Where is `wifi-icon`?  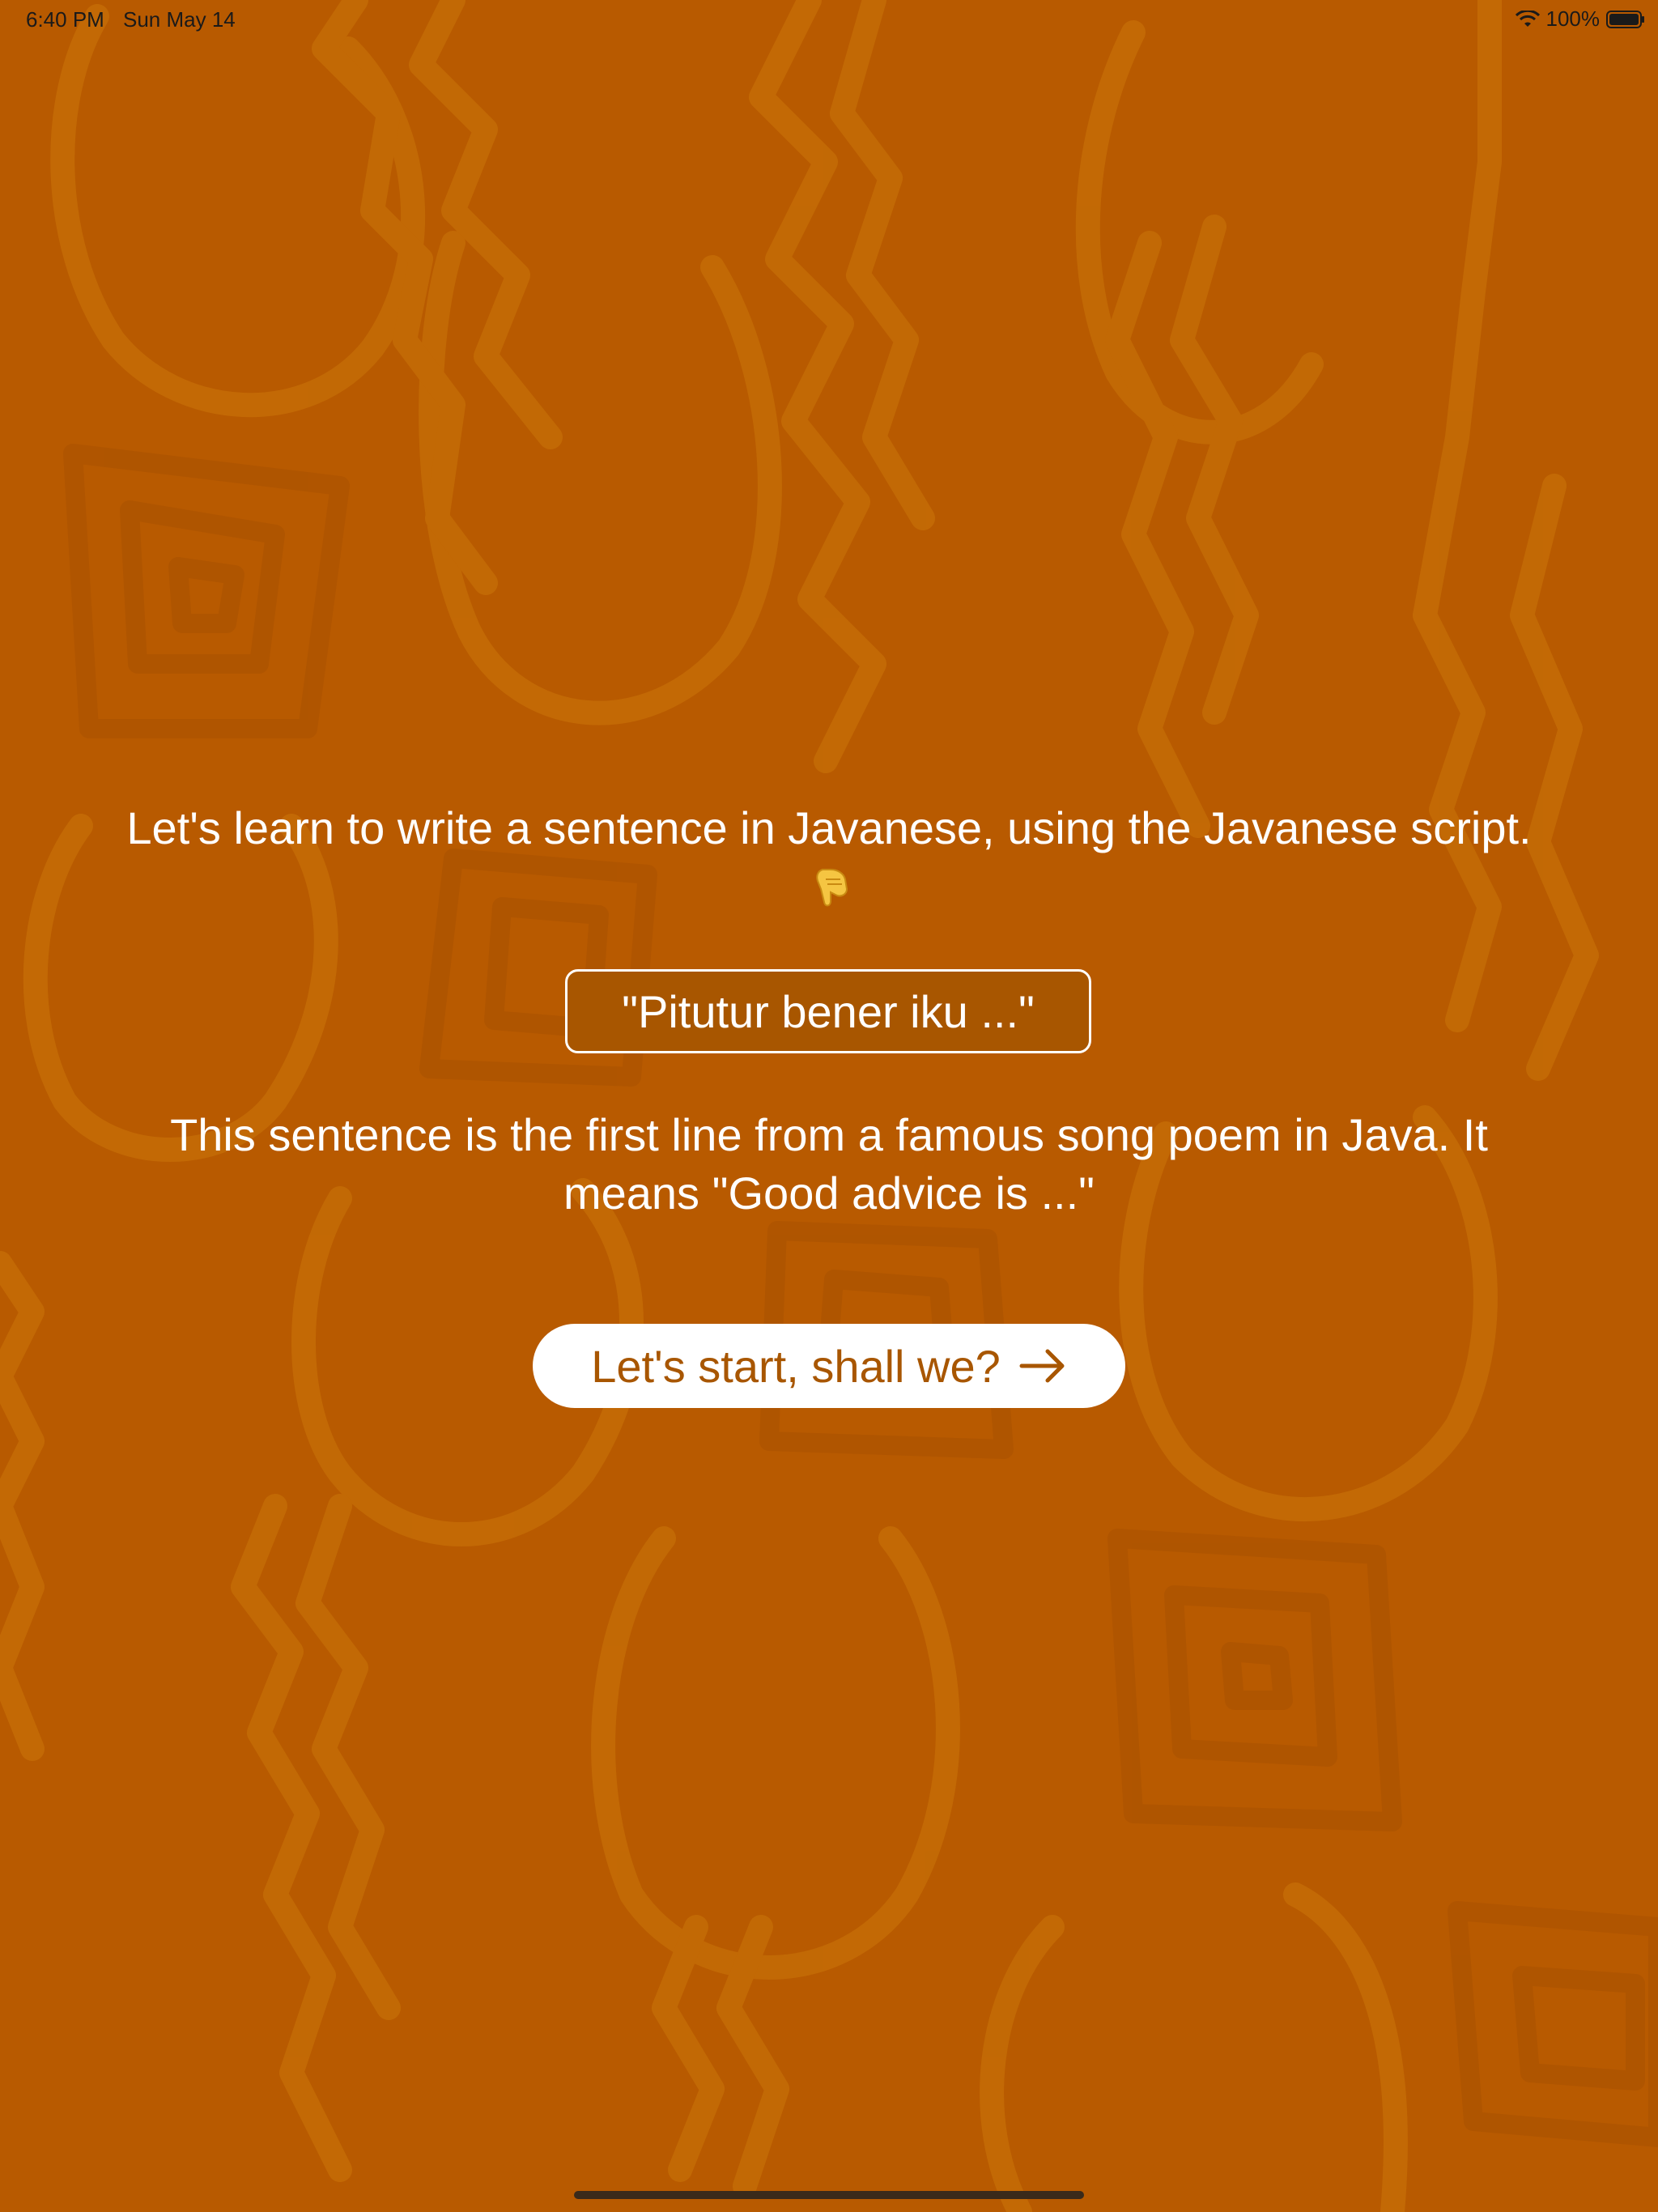
wifi-icon is located at coordinates (1527, 19).